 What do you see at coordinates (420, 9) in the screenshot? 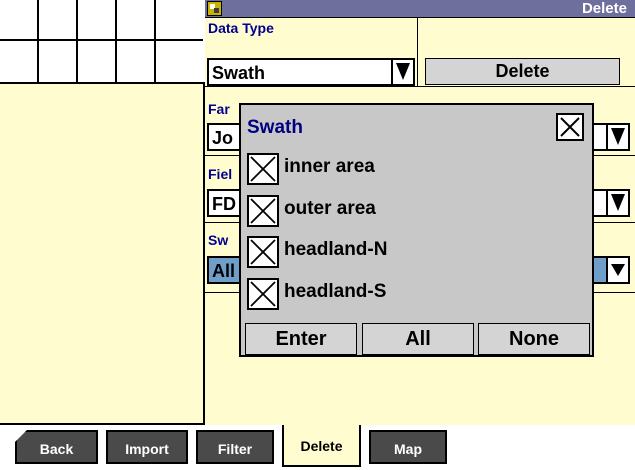
I see `title-bar: Delete` at bounding box center [420, 9].